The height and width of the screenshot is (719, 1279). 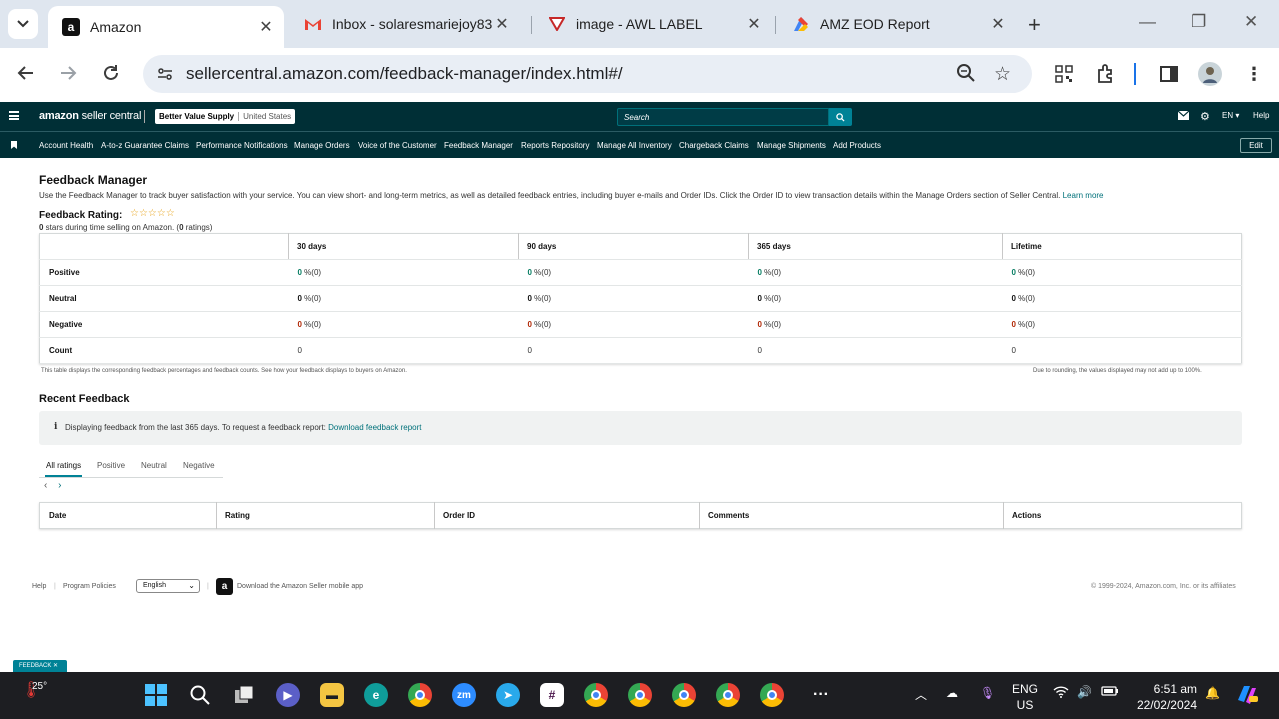 I want to click on restore-icon: ❐, so click(x=1198, y=22).